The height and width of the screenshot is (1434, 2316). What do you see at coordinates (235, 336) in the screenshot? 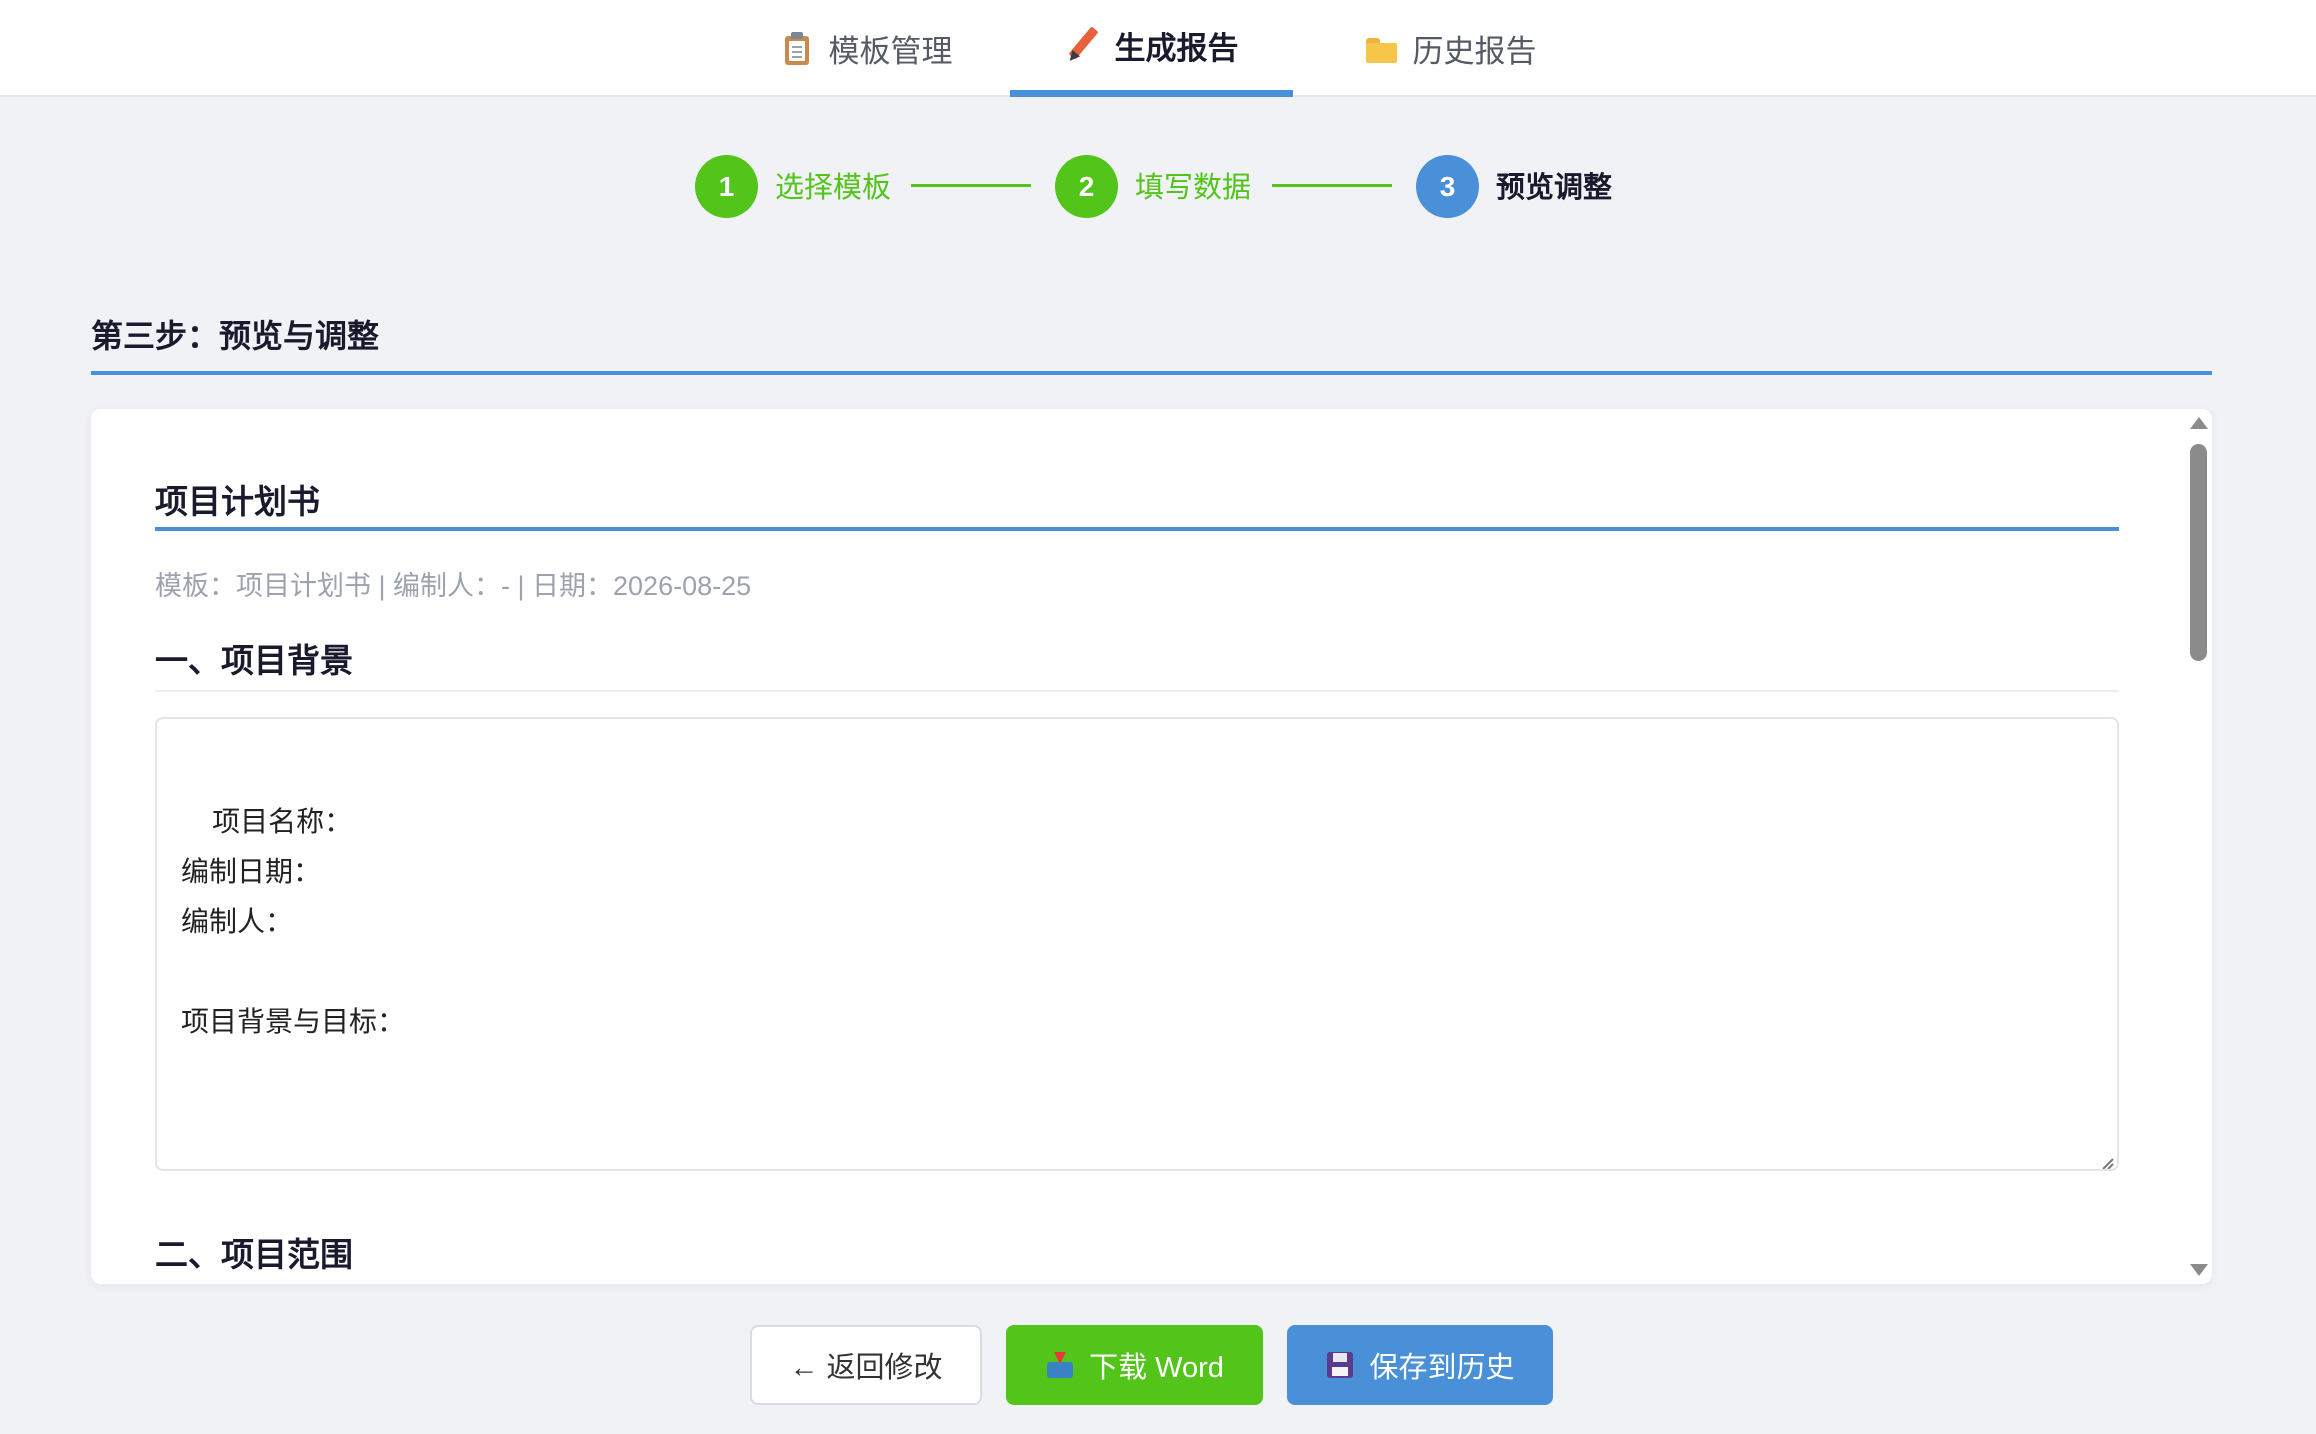
I see `page-title: 第三步：预览与调整` at bounding box center [235, 336].